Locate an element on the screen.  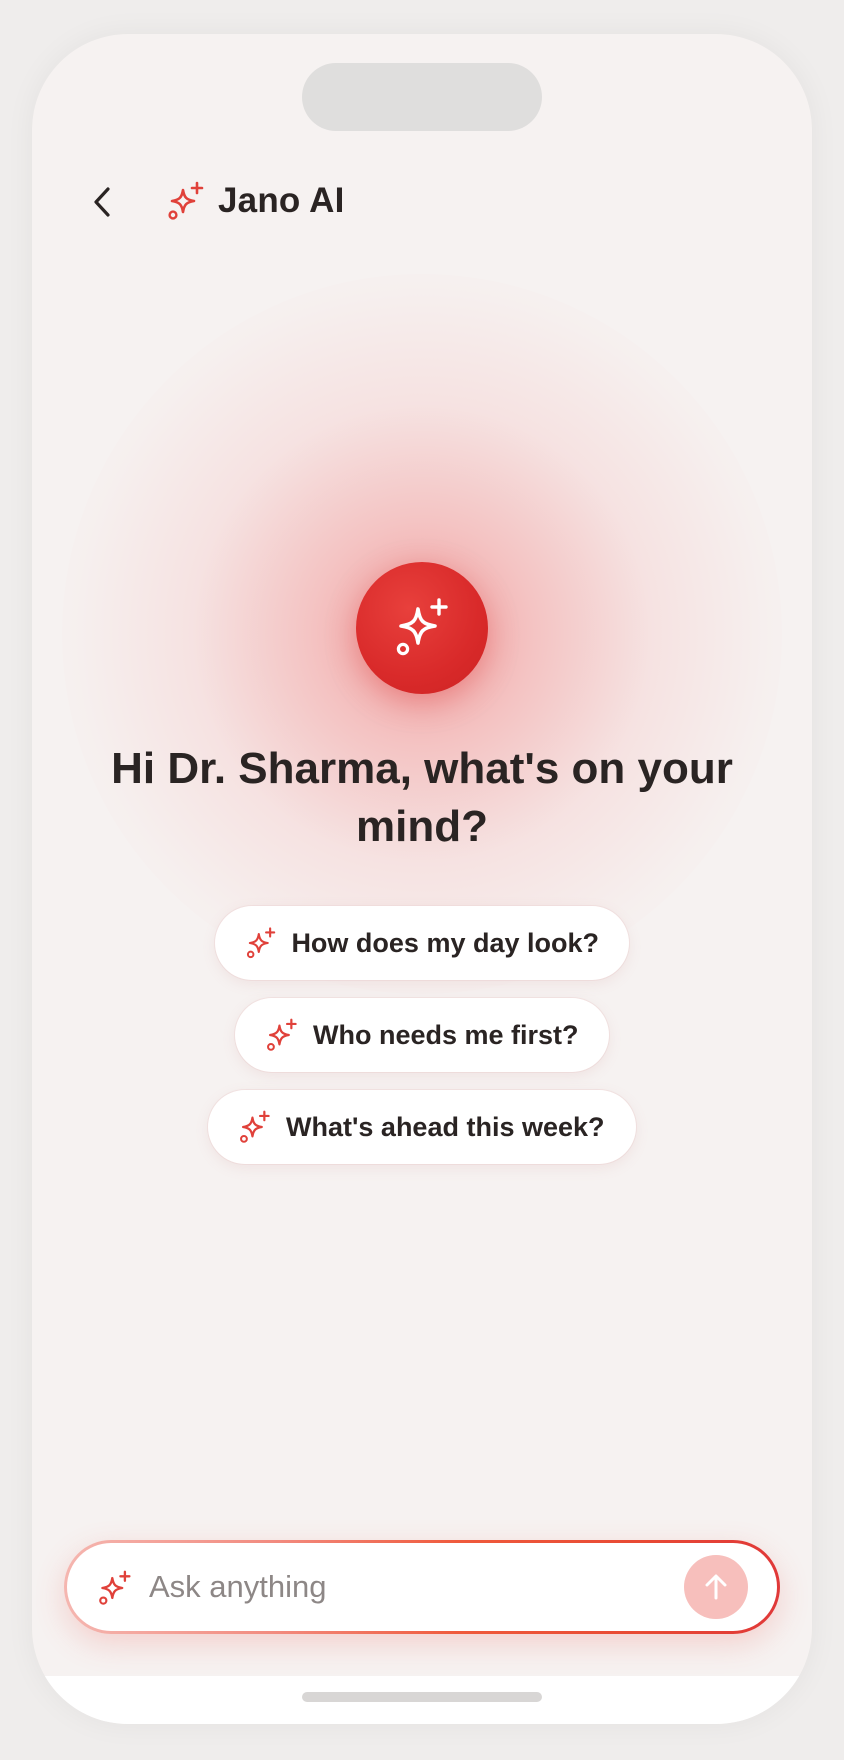
suggestion-label: How does my day look? is located at coordinates (445, 942).